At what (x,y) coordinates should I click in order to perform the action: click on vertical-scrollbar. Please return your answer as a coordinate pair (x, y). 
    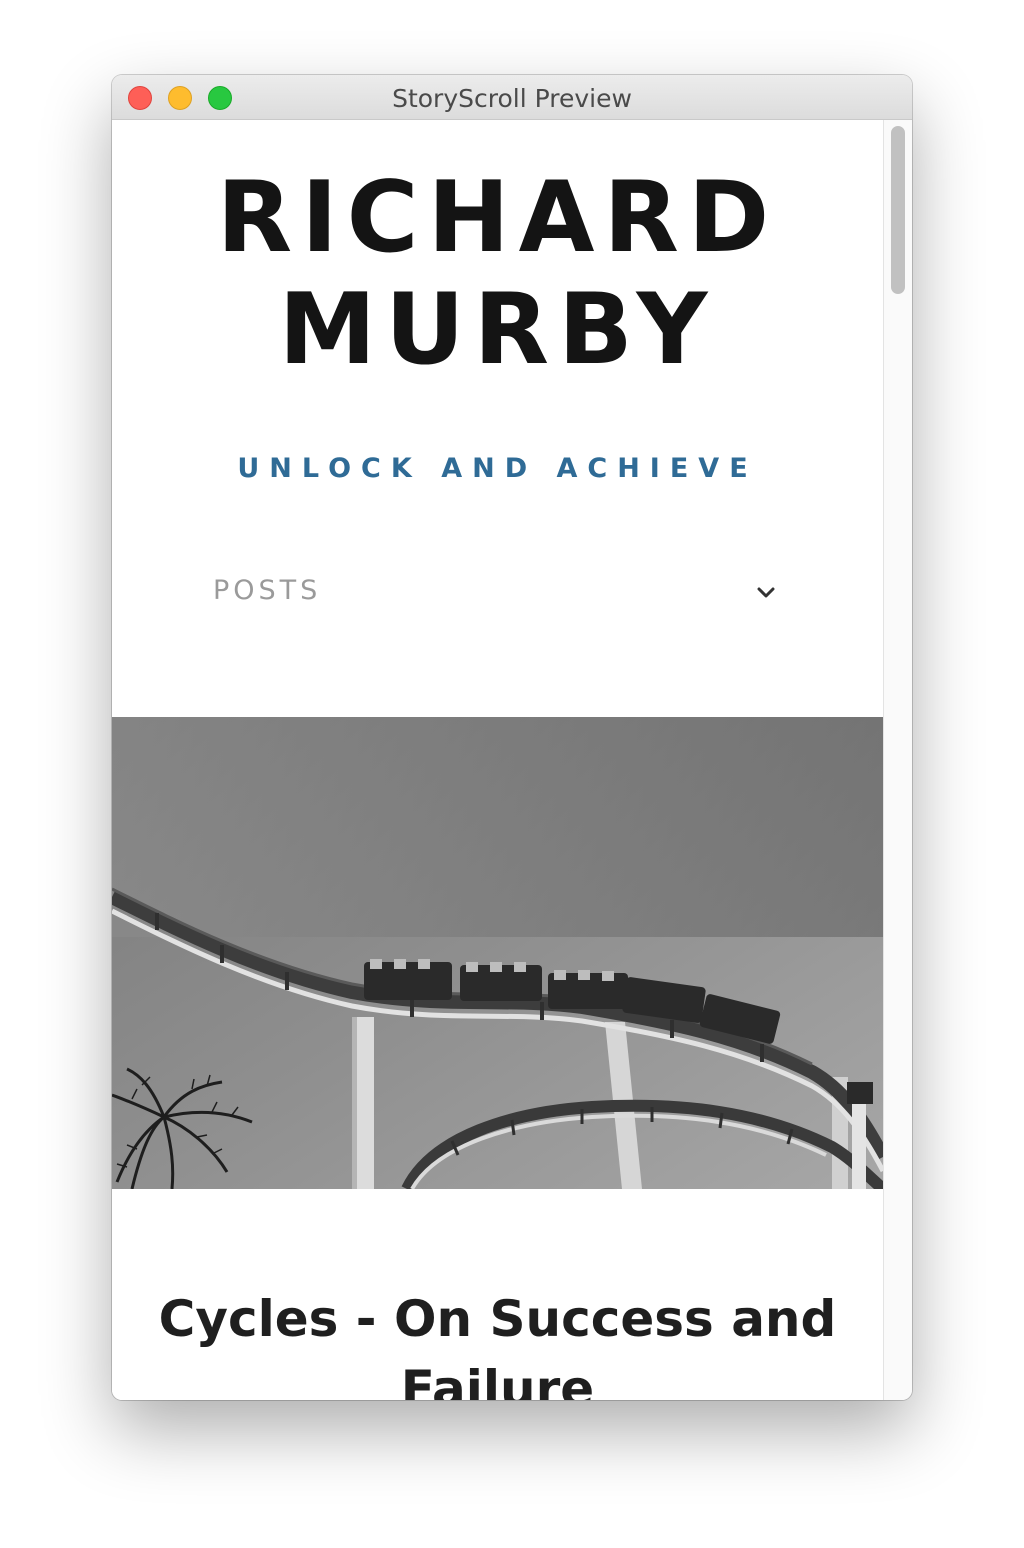
    Looking at the image, I should click on (897, 760).